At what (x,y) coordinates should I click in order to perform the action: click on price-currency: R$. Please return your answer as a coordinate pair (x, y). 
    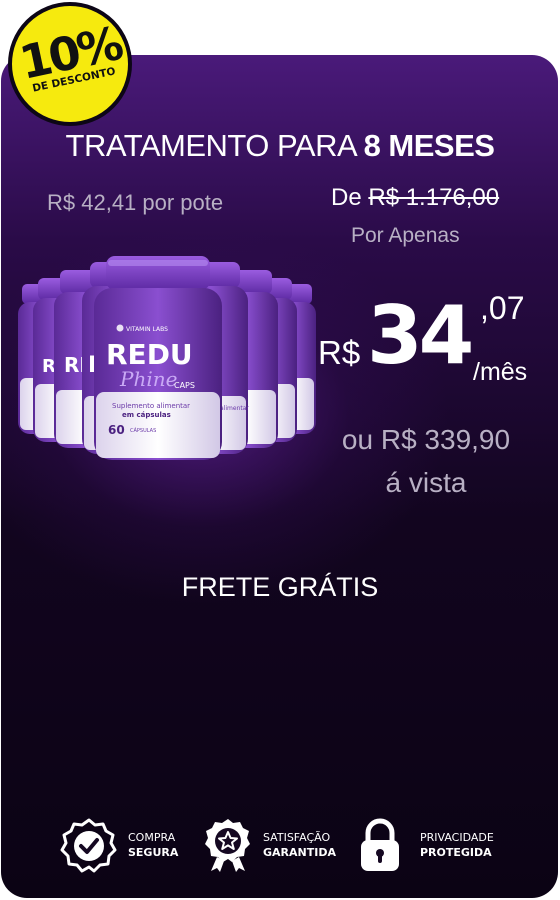
    Looking at the image, I should click on (339, 352).